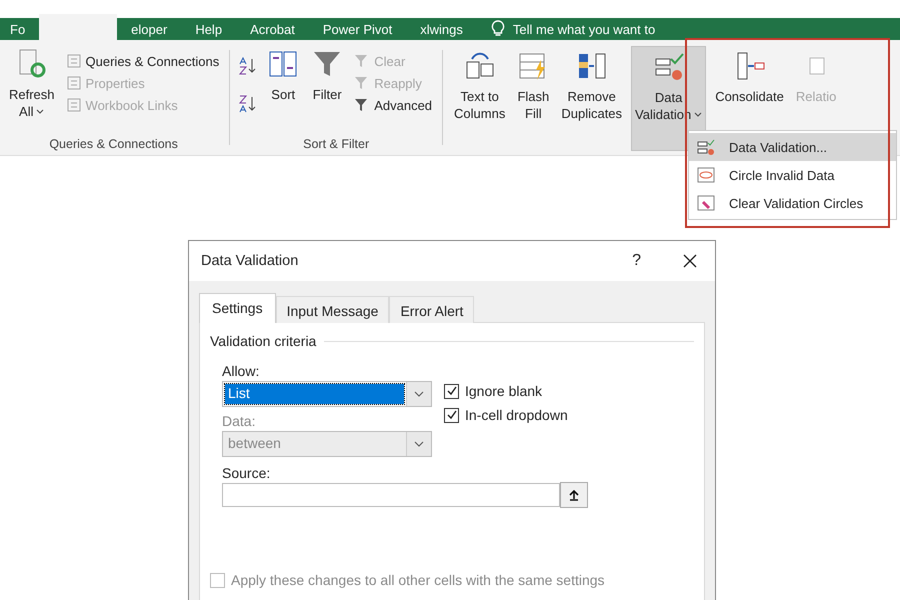 The height and width of the screenshot is (600, 900). What do you see at coordinates (208, 29) in the screenshot?
I see `ribbon-tab: Help` at bounding box center [208, 29].